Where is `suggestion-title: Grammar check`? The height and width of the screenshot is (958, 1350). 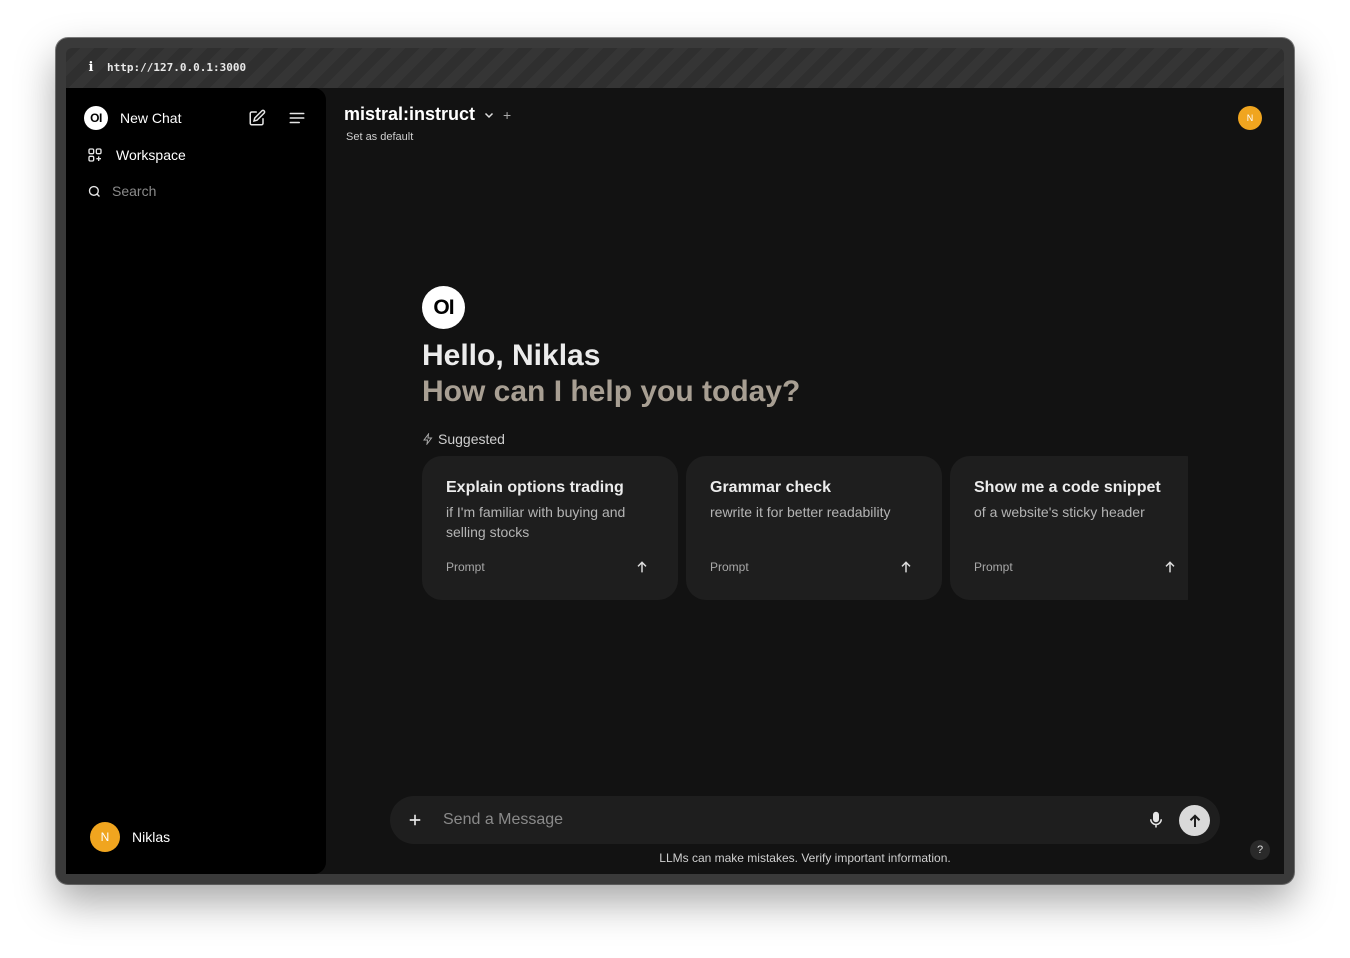
suggestion-title: Grammar check is located at coordinates (770, 487).